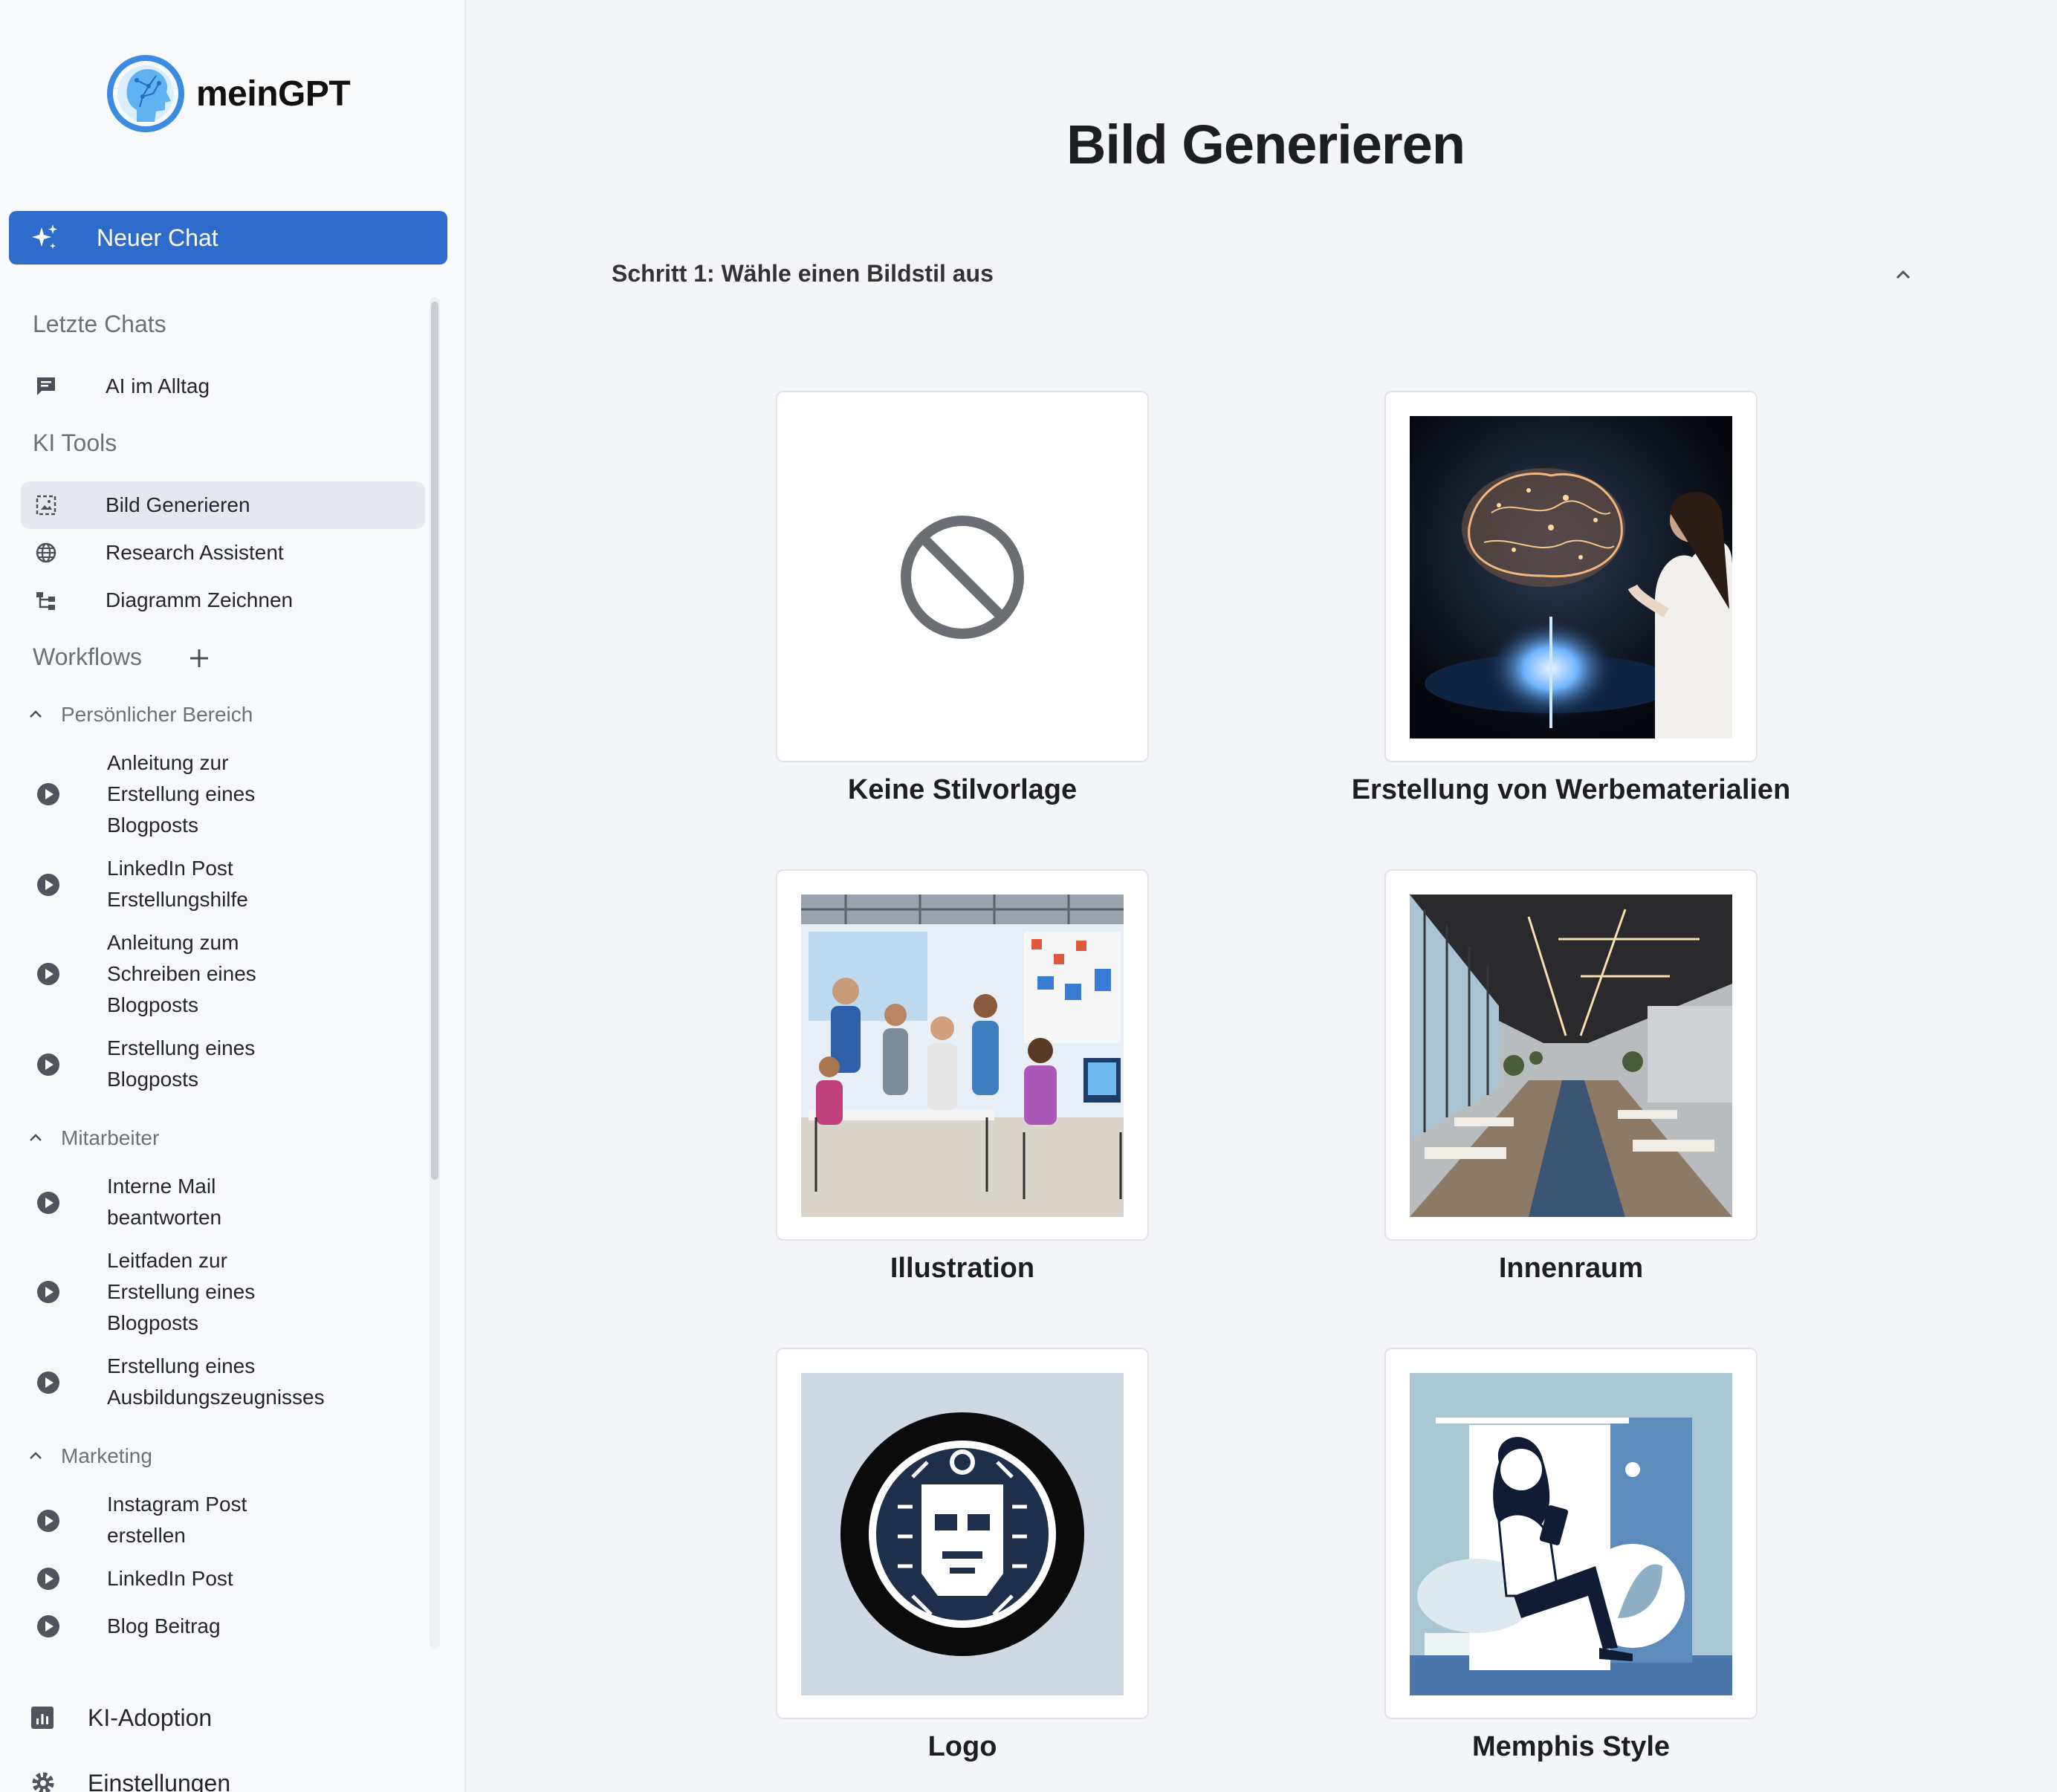 The image size is (2057, 1792). I want to click on group-mitarbeiter: Mitarbeiter, so click(93, 1138).